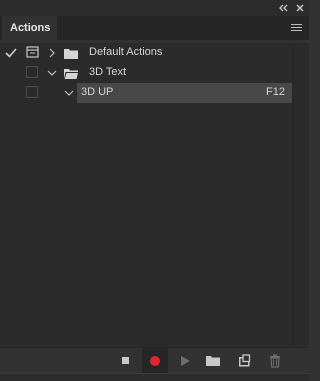 Image resolution: width=320 pixels, height=381 pixels. I want to click on collapse-icon, so click(283, 8).